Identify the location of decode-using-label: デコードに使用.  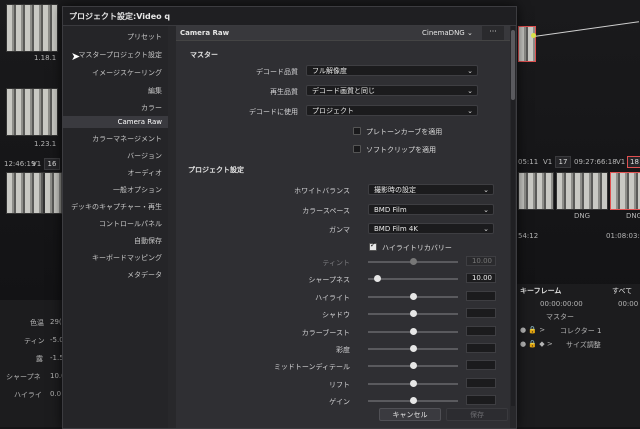
(273, 112).